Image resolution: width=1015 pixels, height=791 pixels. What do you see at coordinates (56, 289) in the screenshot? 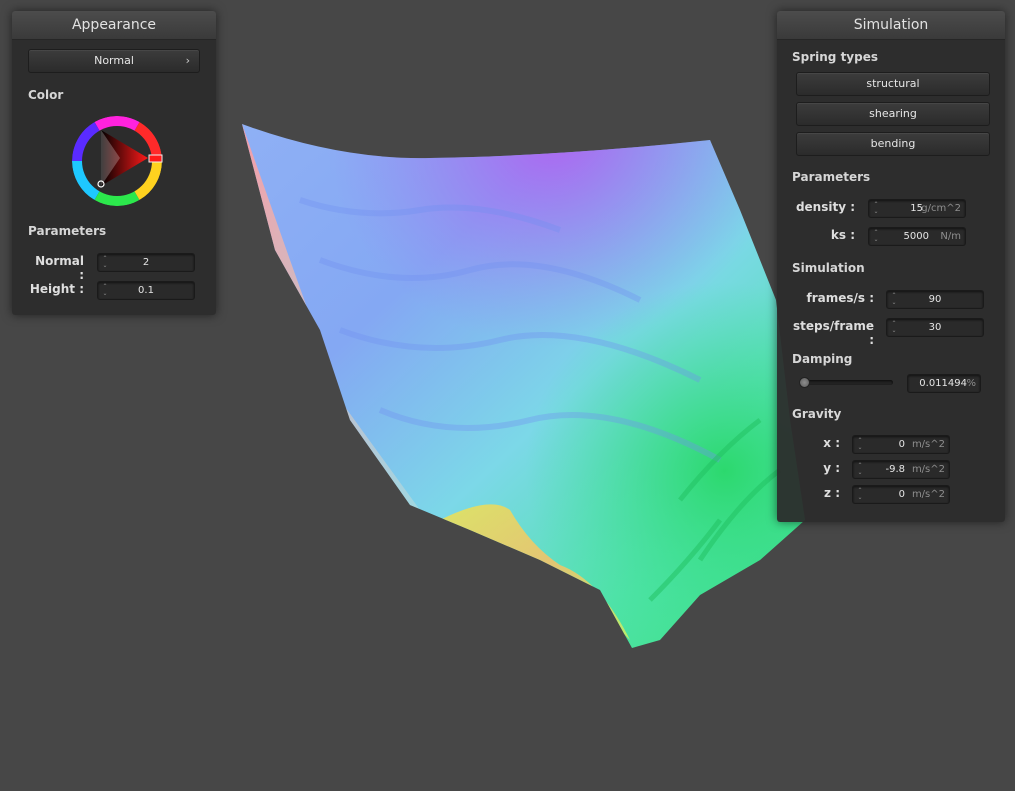
I see `height-label: Height :` at bounding box center [56, 289].